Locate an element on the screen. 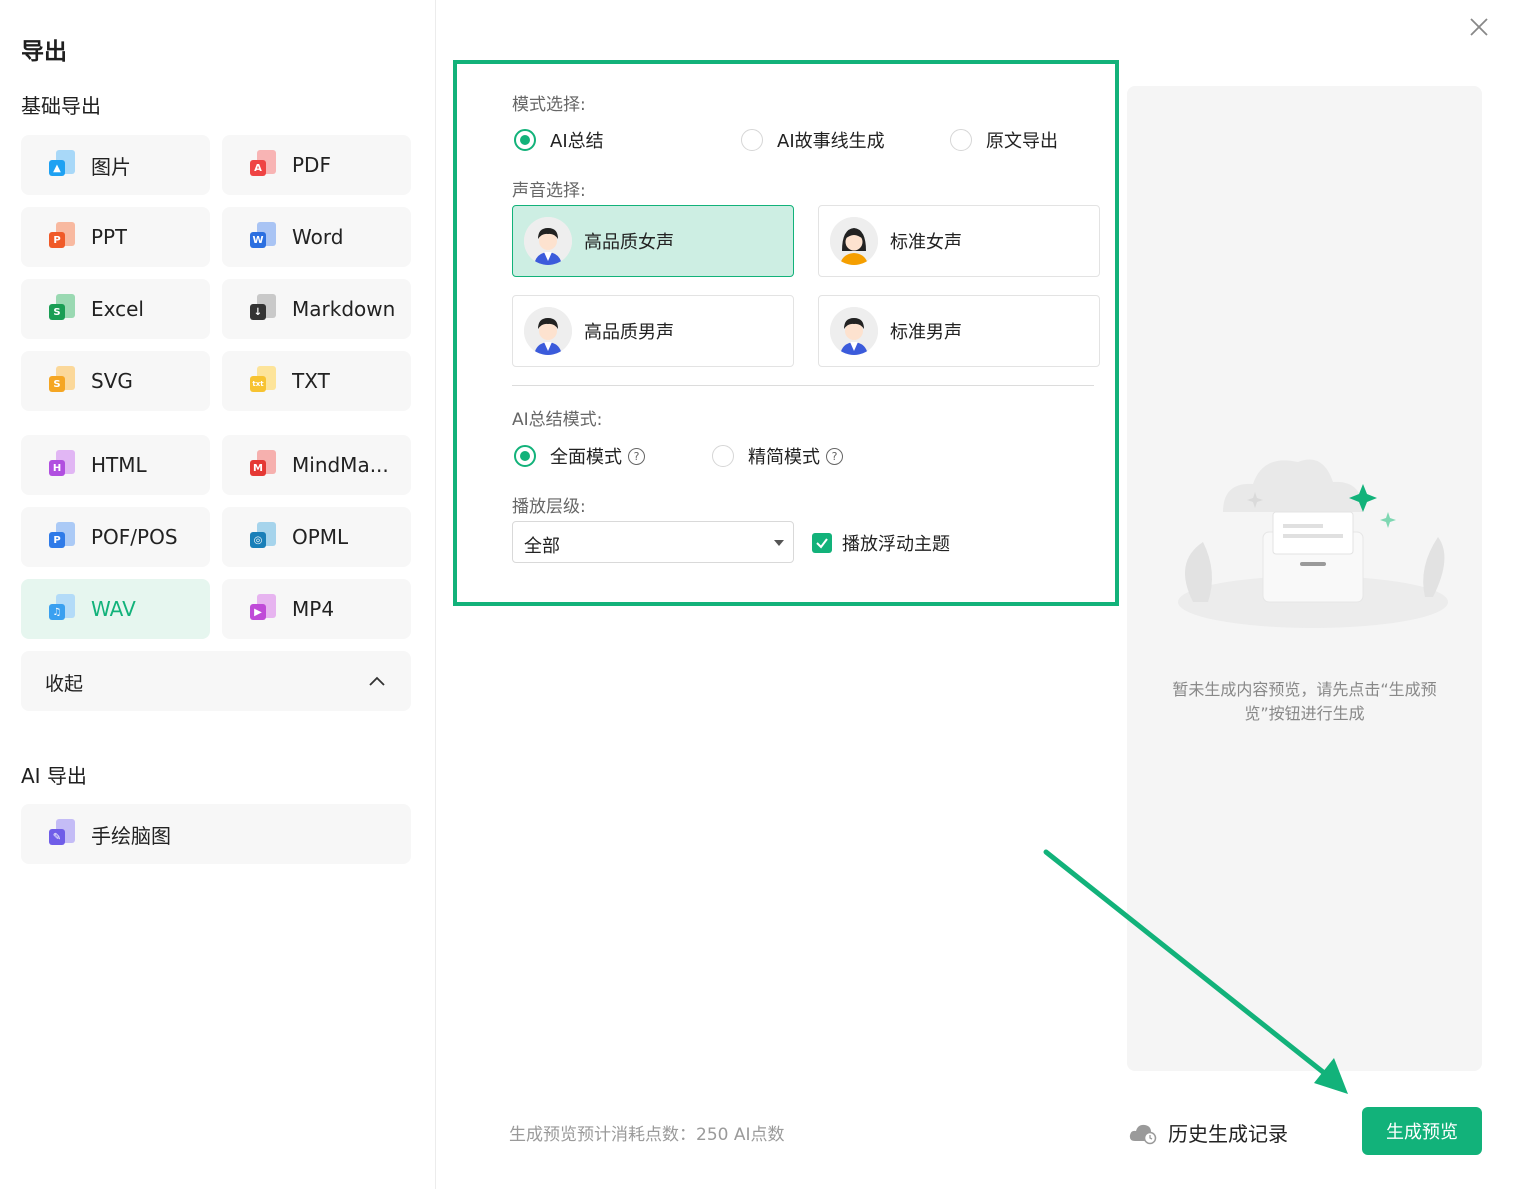 This screenshot has height=1189, width=1513. voice-hq-female: 高品质女声 is located at coordinates (653, 241).